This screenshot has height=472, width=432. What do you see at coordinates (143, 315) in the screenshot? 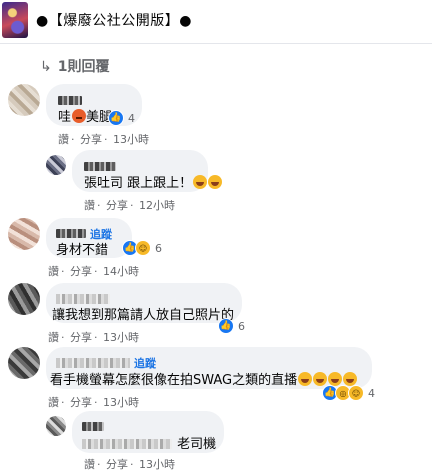
I see `comment-text: 讓我想到那篇請人放自己照片的` at bounding box center [143, 315].